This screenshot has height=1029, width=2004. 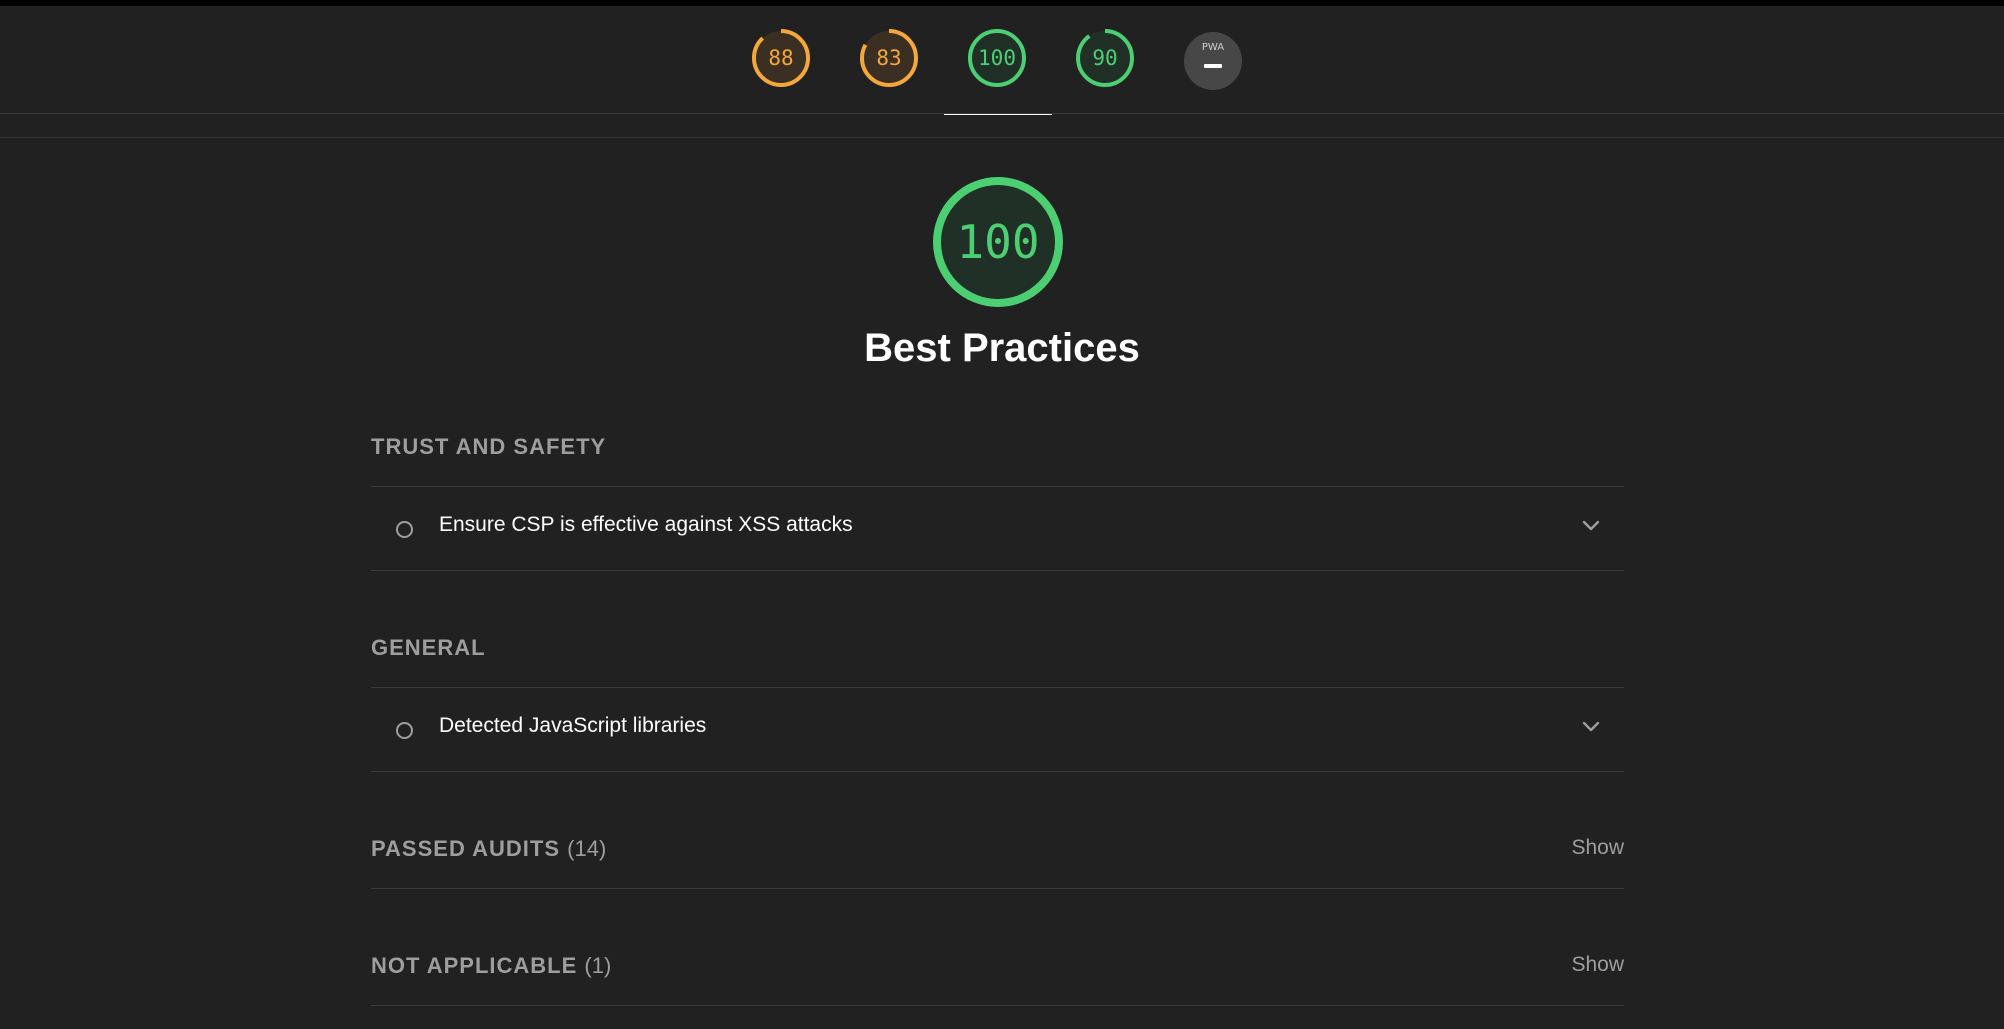 I want to click on show-not-applicable-button: Show, so click(x=1597, y=965).